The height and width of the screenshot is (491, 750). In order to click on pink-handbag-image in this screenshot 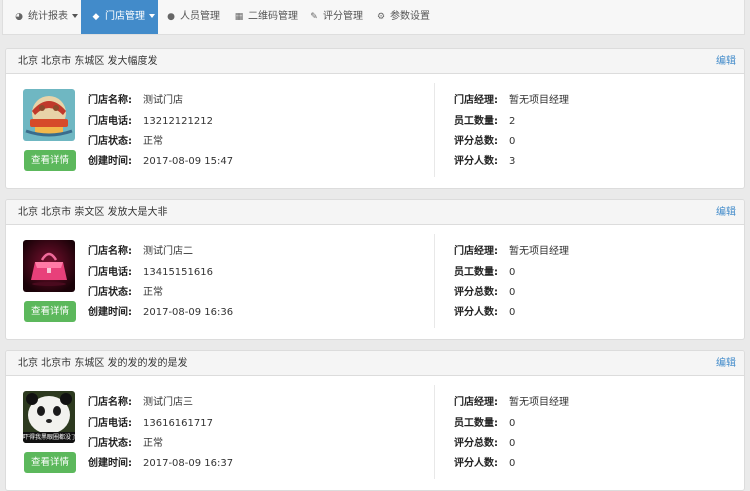, I will do `click(49, 266)`.